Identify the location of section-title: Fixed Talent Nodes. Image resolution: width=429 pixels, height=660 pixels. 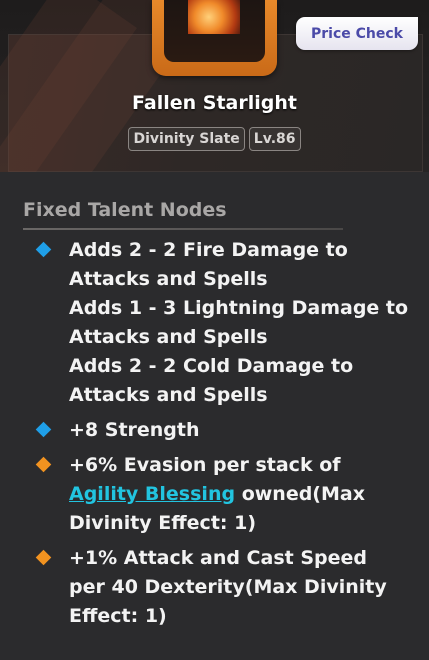
(125, 210).